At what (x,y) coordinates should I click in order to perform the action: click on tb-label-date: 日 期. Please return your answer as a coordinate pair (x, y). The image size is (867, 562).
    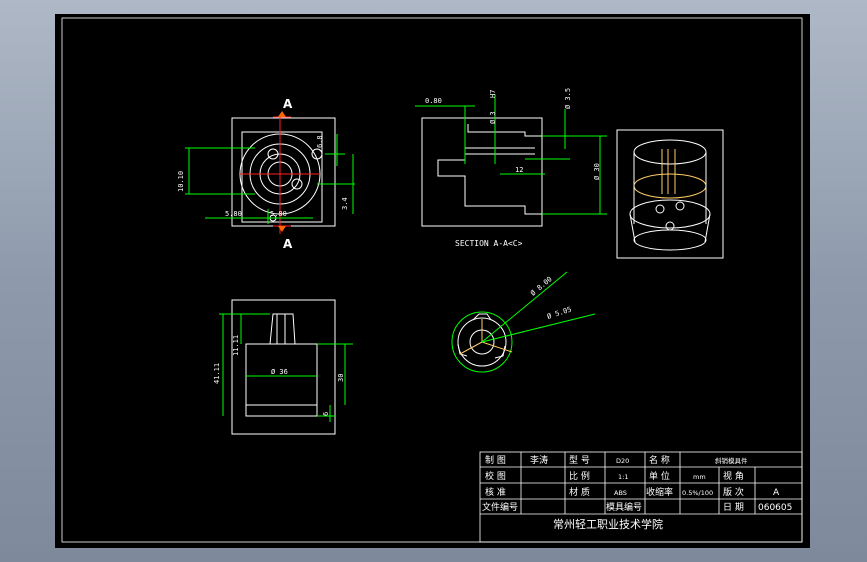
    Looking at the image, I should click on (733, 507).